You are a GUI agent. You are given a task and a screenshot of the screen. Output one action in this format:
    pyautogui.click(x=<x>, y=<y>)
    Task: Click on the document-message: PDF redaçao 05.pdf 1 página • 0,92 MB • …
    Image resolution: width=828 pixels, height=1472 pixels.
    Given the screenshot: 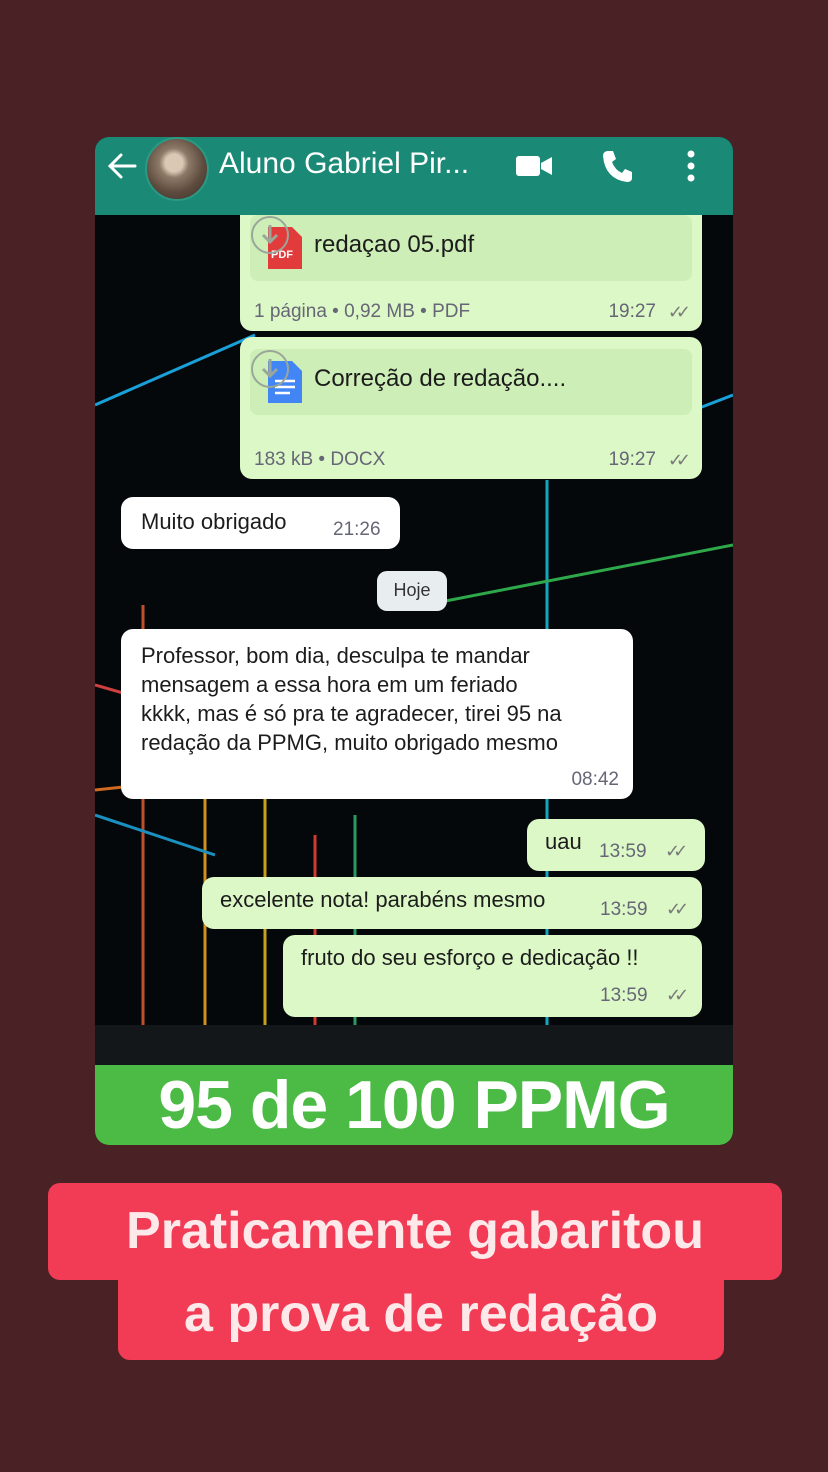 What is the action you would take?
    pyautogui.click(x=471, y=273)
    